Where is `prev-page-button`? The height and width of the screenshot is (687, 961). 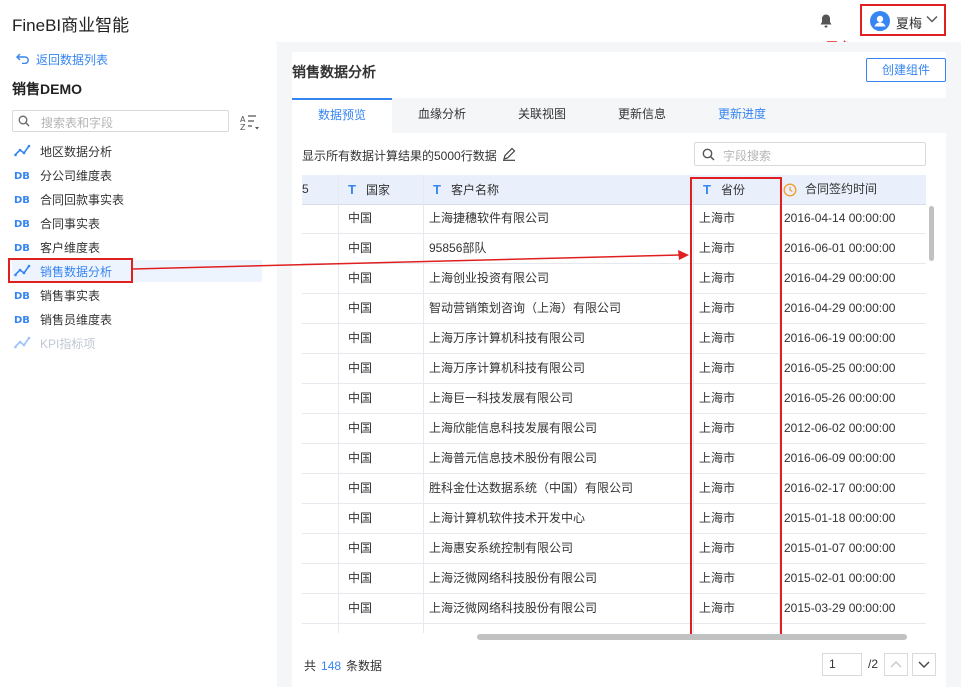
prev-page-button is located at coordinates (896, 664).